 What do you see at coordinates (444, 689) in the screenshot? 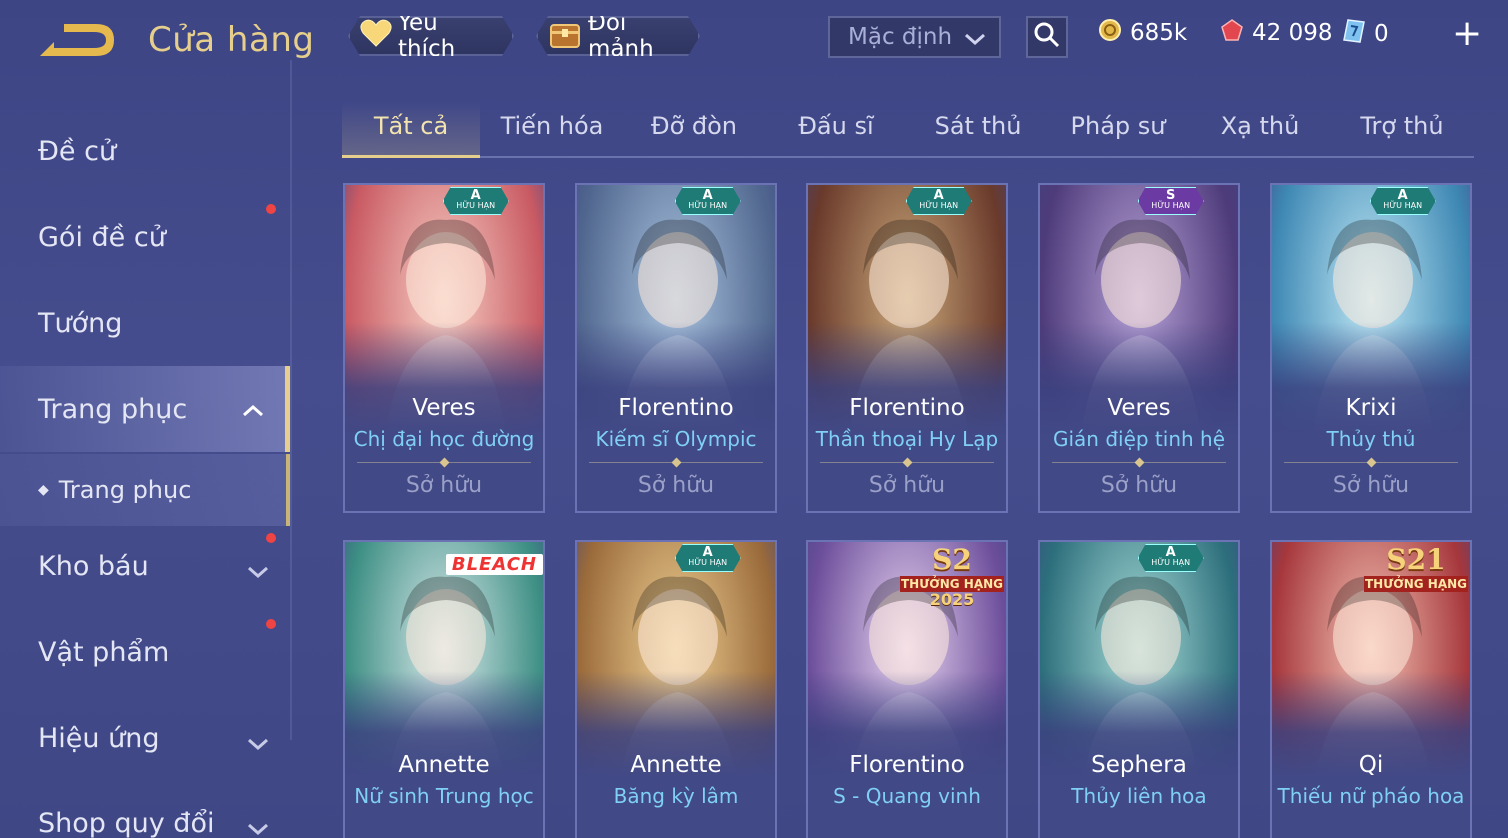
I see `skin-card: BLEACH Annette Nữ sinh Trung học` at bounding box center [444, 689].